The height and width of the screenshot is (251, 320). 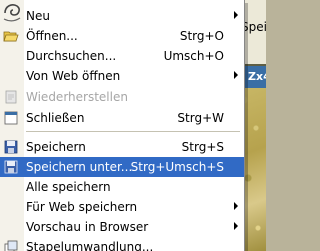 What do you see at coordinates (11, 118) in the screenshot?
I see `close-doc-icon` at bounding box center [11, 118].